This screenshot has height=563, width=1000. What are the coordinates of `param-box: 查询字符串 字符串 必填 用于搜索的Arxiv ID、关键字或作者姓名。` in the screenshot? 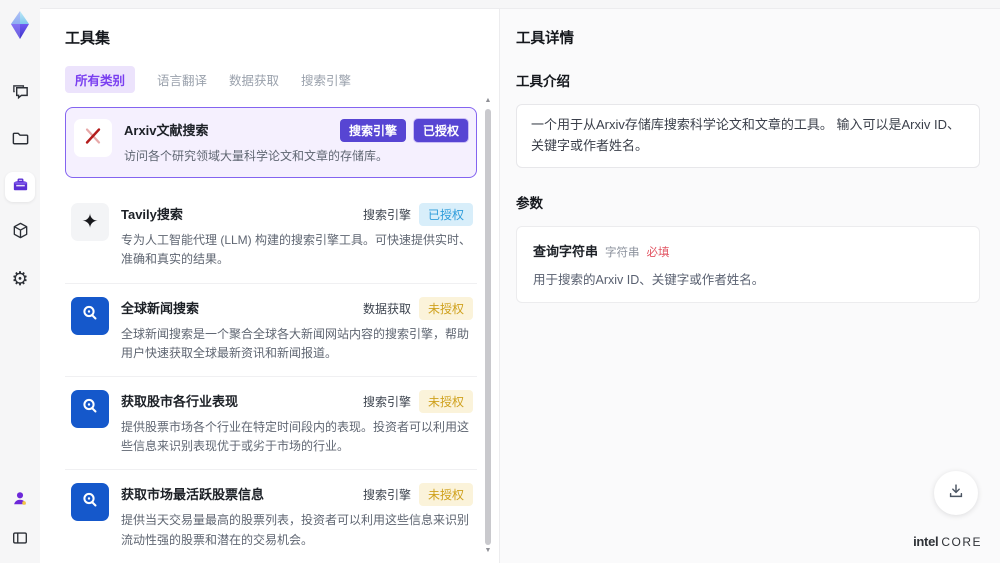 It's located at (748, 264).